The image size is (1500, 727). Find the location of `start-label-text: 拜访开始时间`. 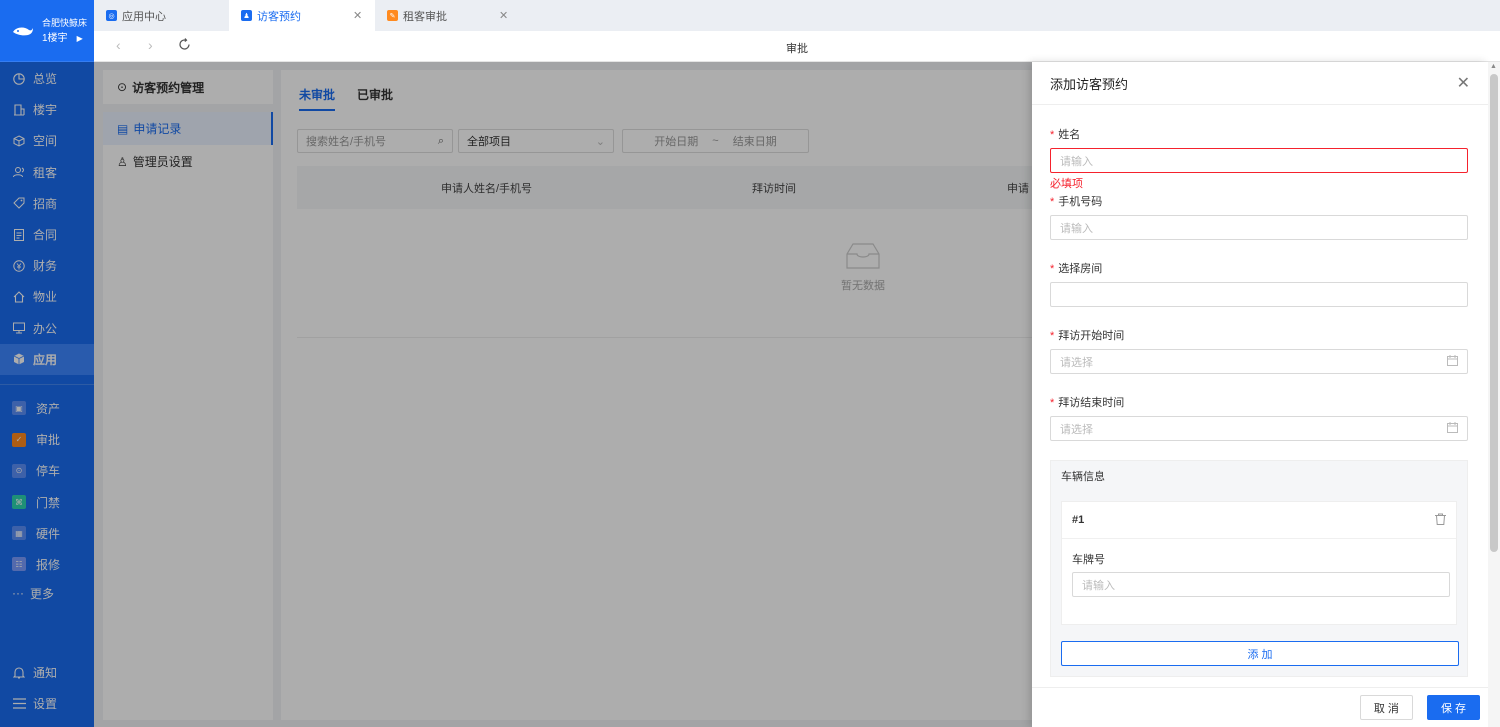

start-label-text: 拜访开始时间 is located at coordinates (1091, 336).